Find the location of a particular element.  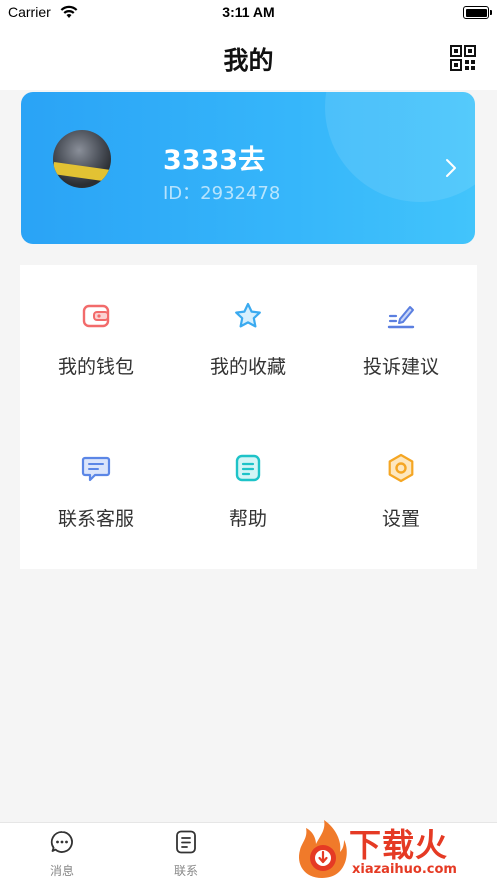

battery-icon is located at coordinates (477, 12).